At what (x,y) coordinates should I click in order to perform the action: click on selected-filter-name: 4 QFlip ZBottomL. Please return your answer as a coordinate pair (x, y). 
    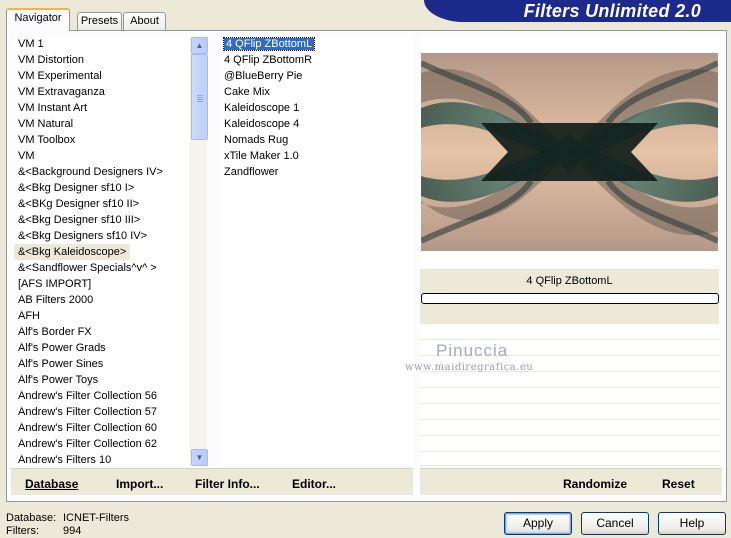
    Looking at the image, I should click on (569, 281).